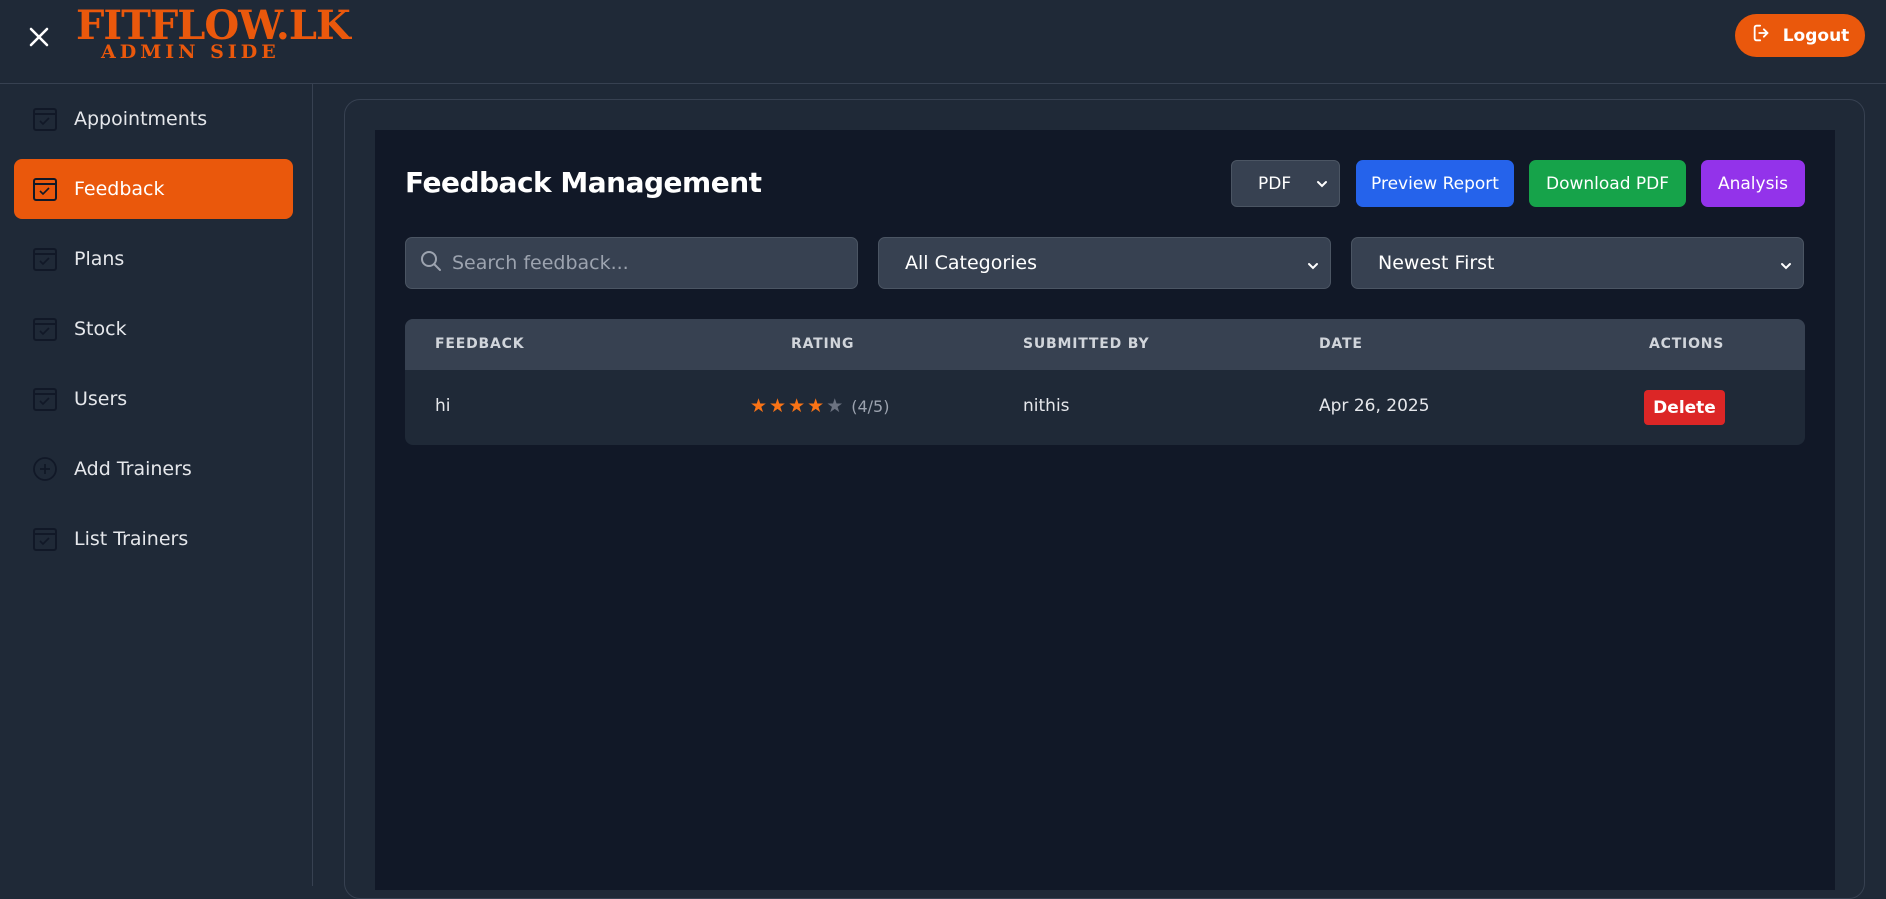 This screenshot has width=1886, height=899. I want to click on search-box, so click(631, 263).